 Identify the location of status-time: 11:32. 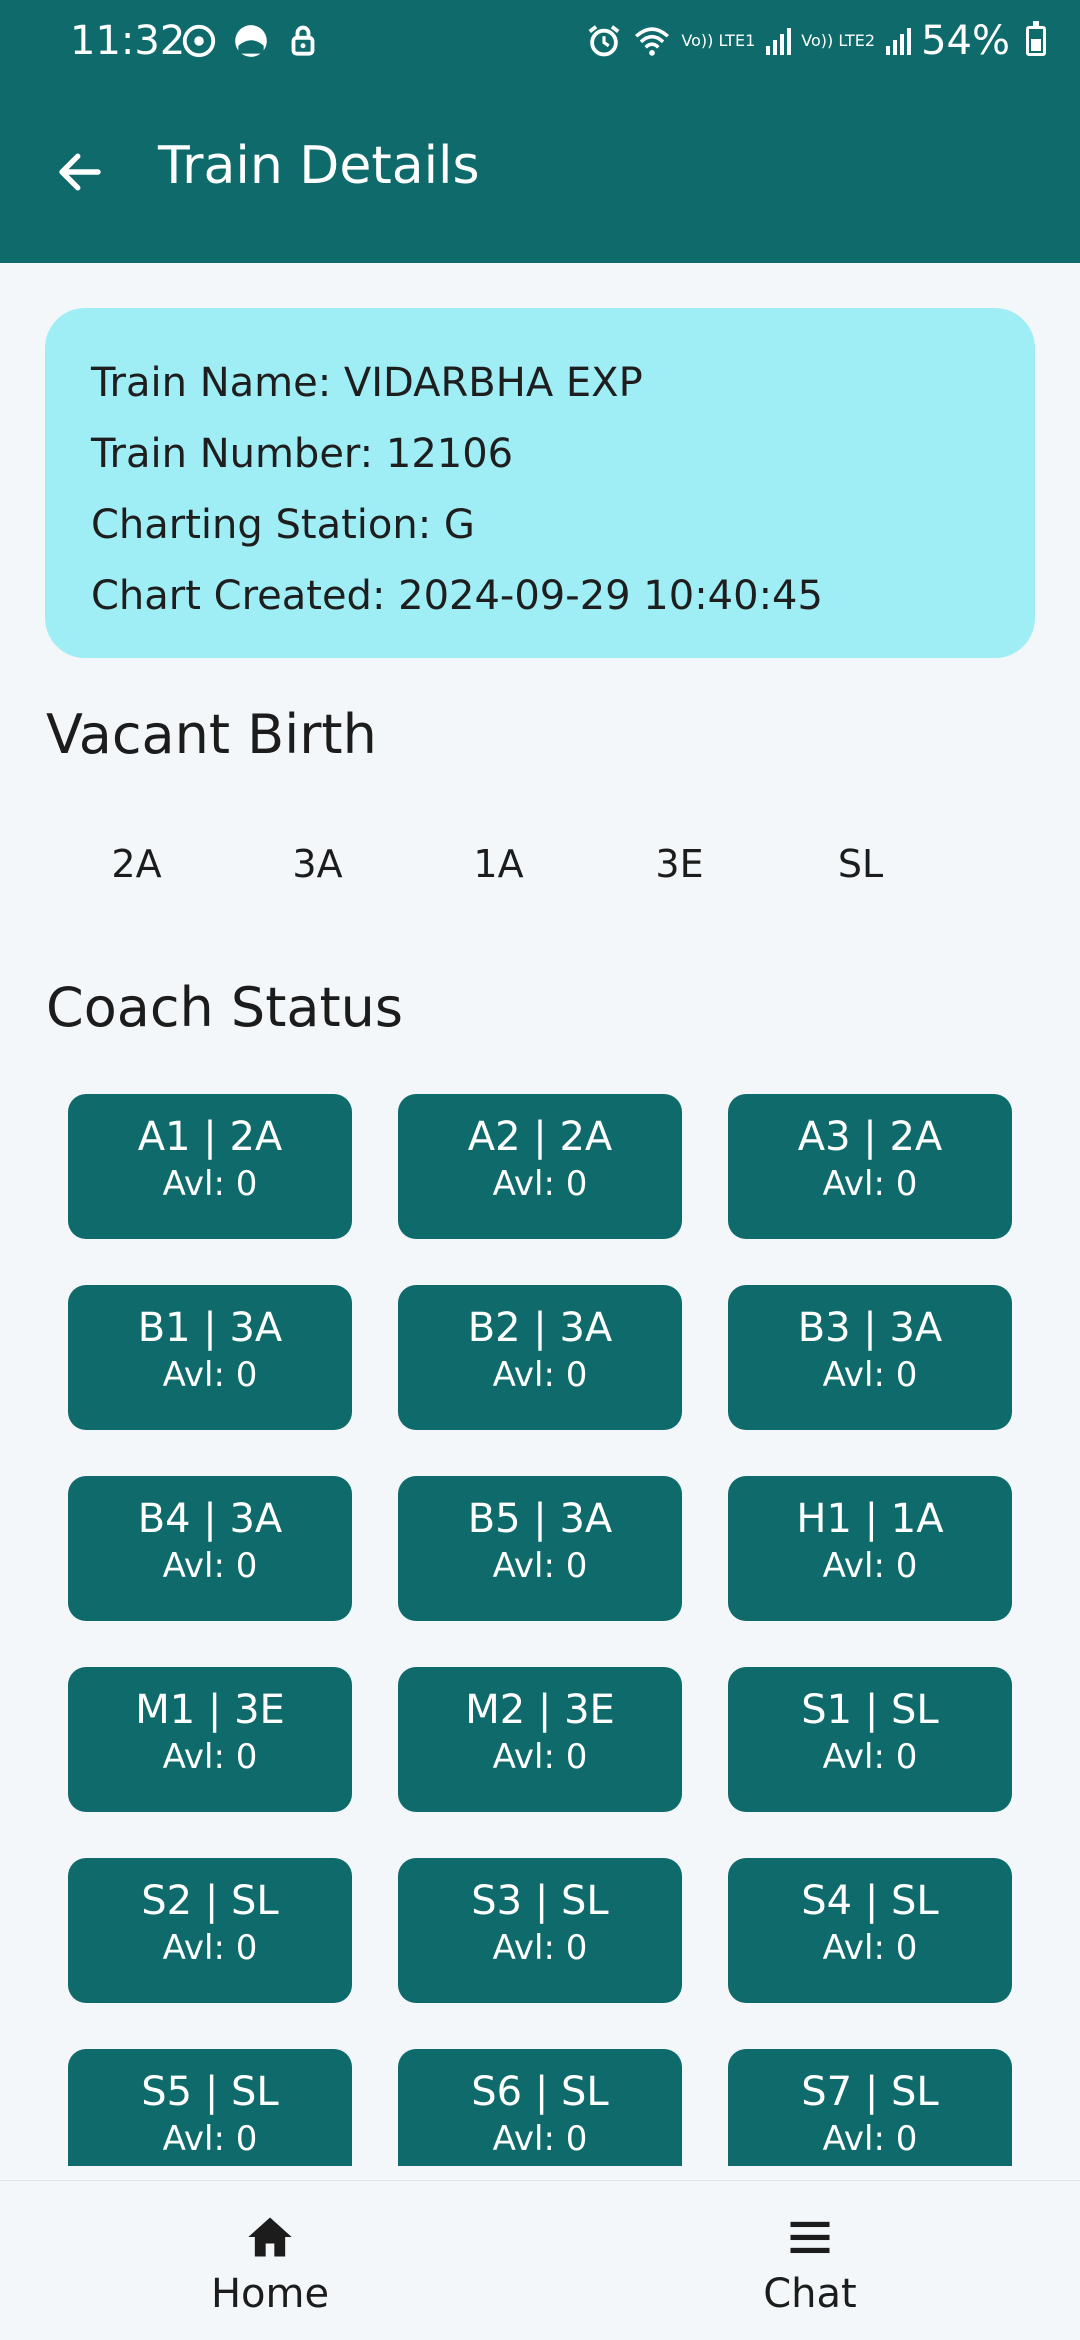
(128, 41).